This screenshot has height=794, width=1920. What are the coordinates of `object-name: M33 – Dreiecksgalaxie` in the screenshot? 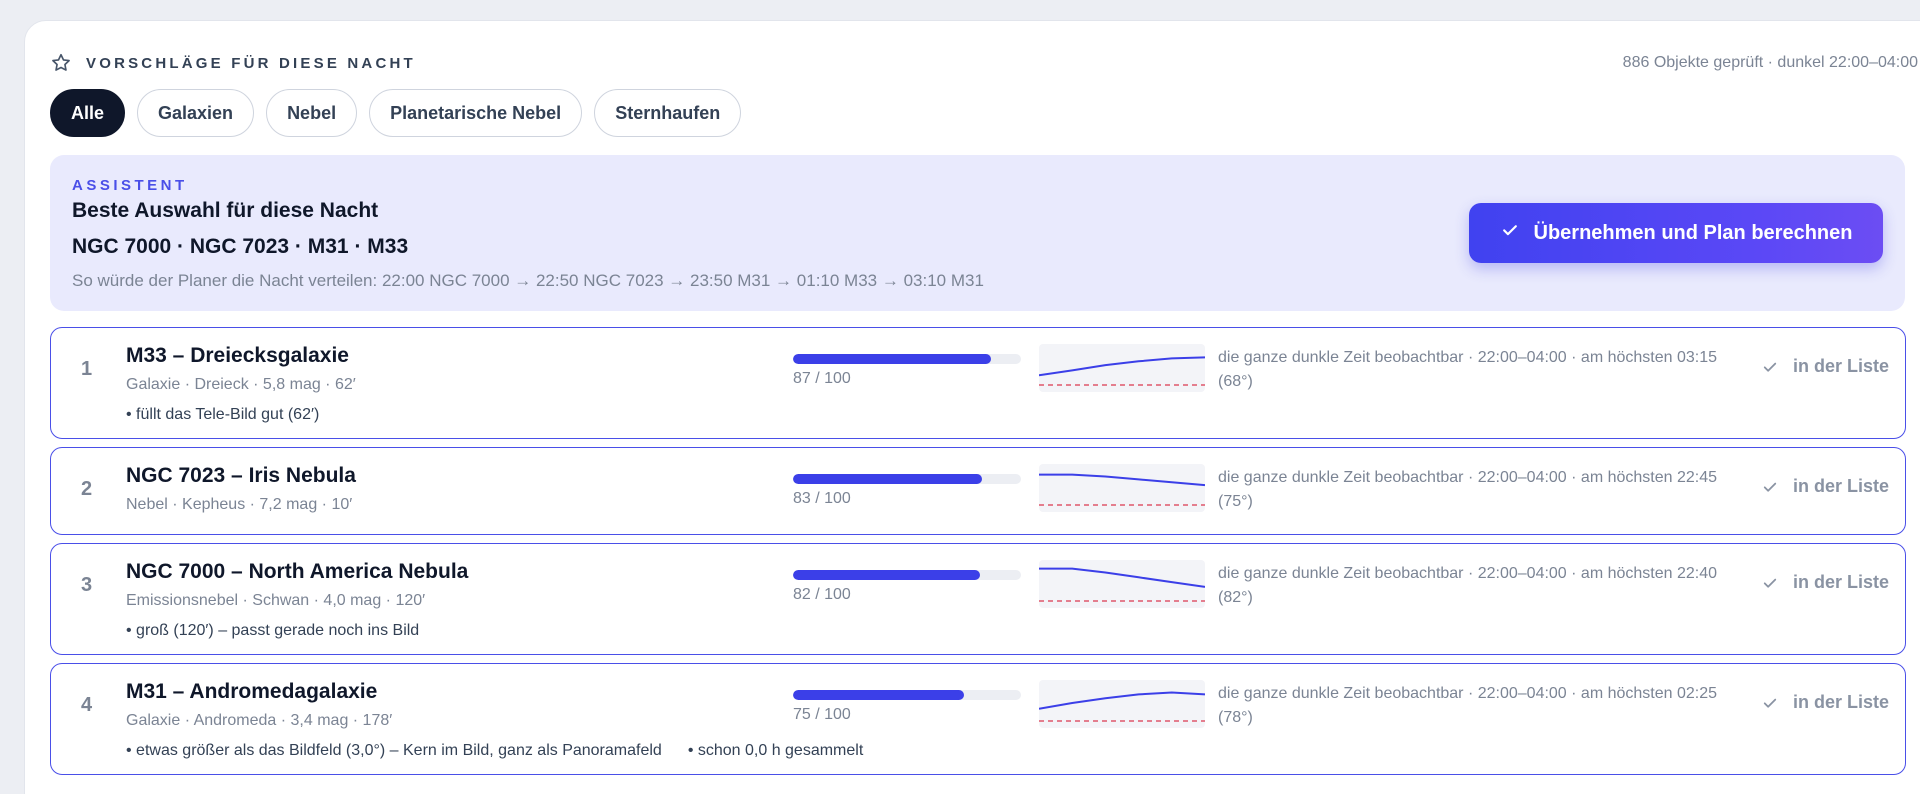 It's located at (237, 355).